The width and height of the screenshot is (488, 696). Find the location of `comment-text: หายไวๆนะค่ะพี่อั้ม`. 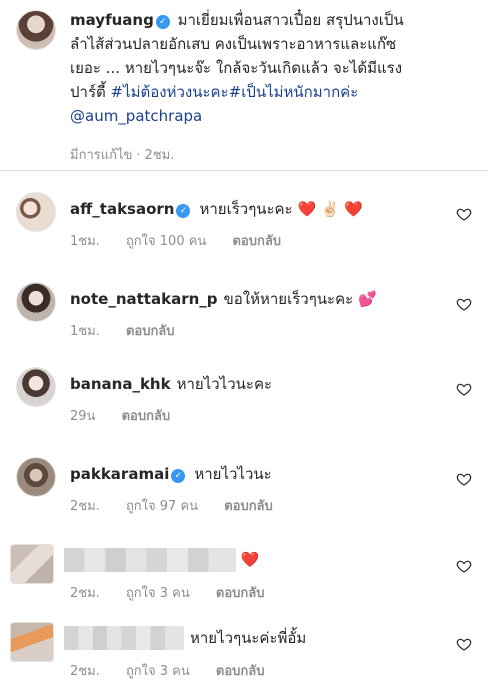

comment-text: หายไวๆนะค่ะพี่อั้ม is located at coordinates (248, 637).